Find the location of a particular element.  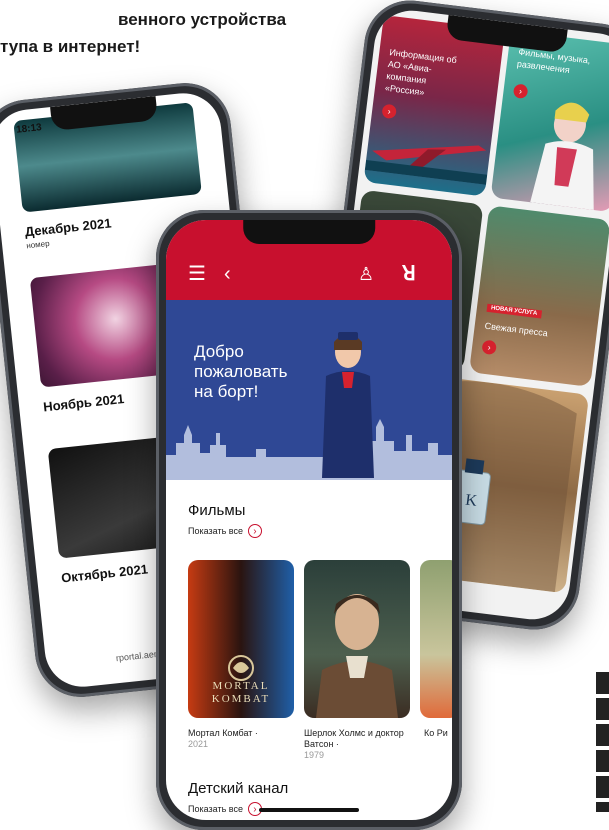

film-year: 1979 is located at coordinates (314, 755).